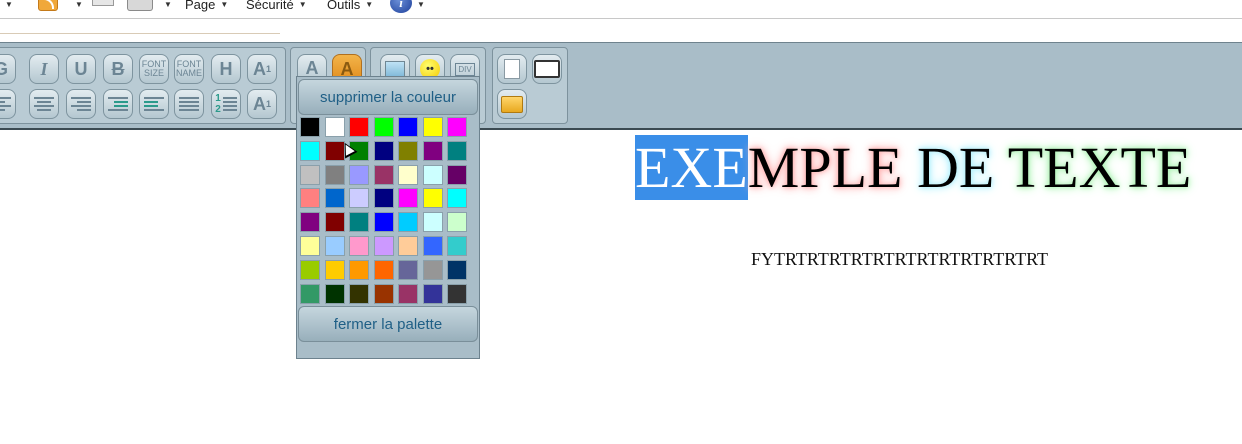 The width and height of the screenshot is (1242, 444). I want to click on numbered-list-icon: 12, so click(218, 104).